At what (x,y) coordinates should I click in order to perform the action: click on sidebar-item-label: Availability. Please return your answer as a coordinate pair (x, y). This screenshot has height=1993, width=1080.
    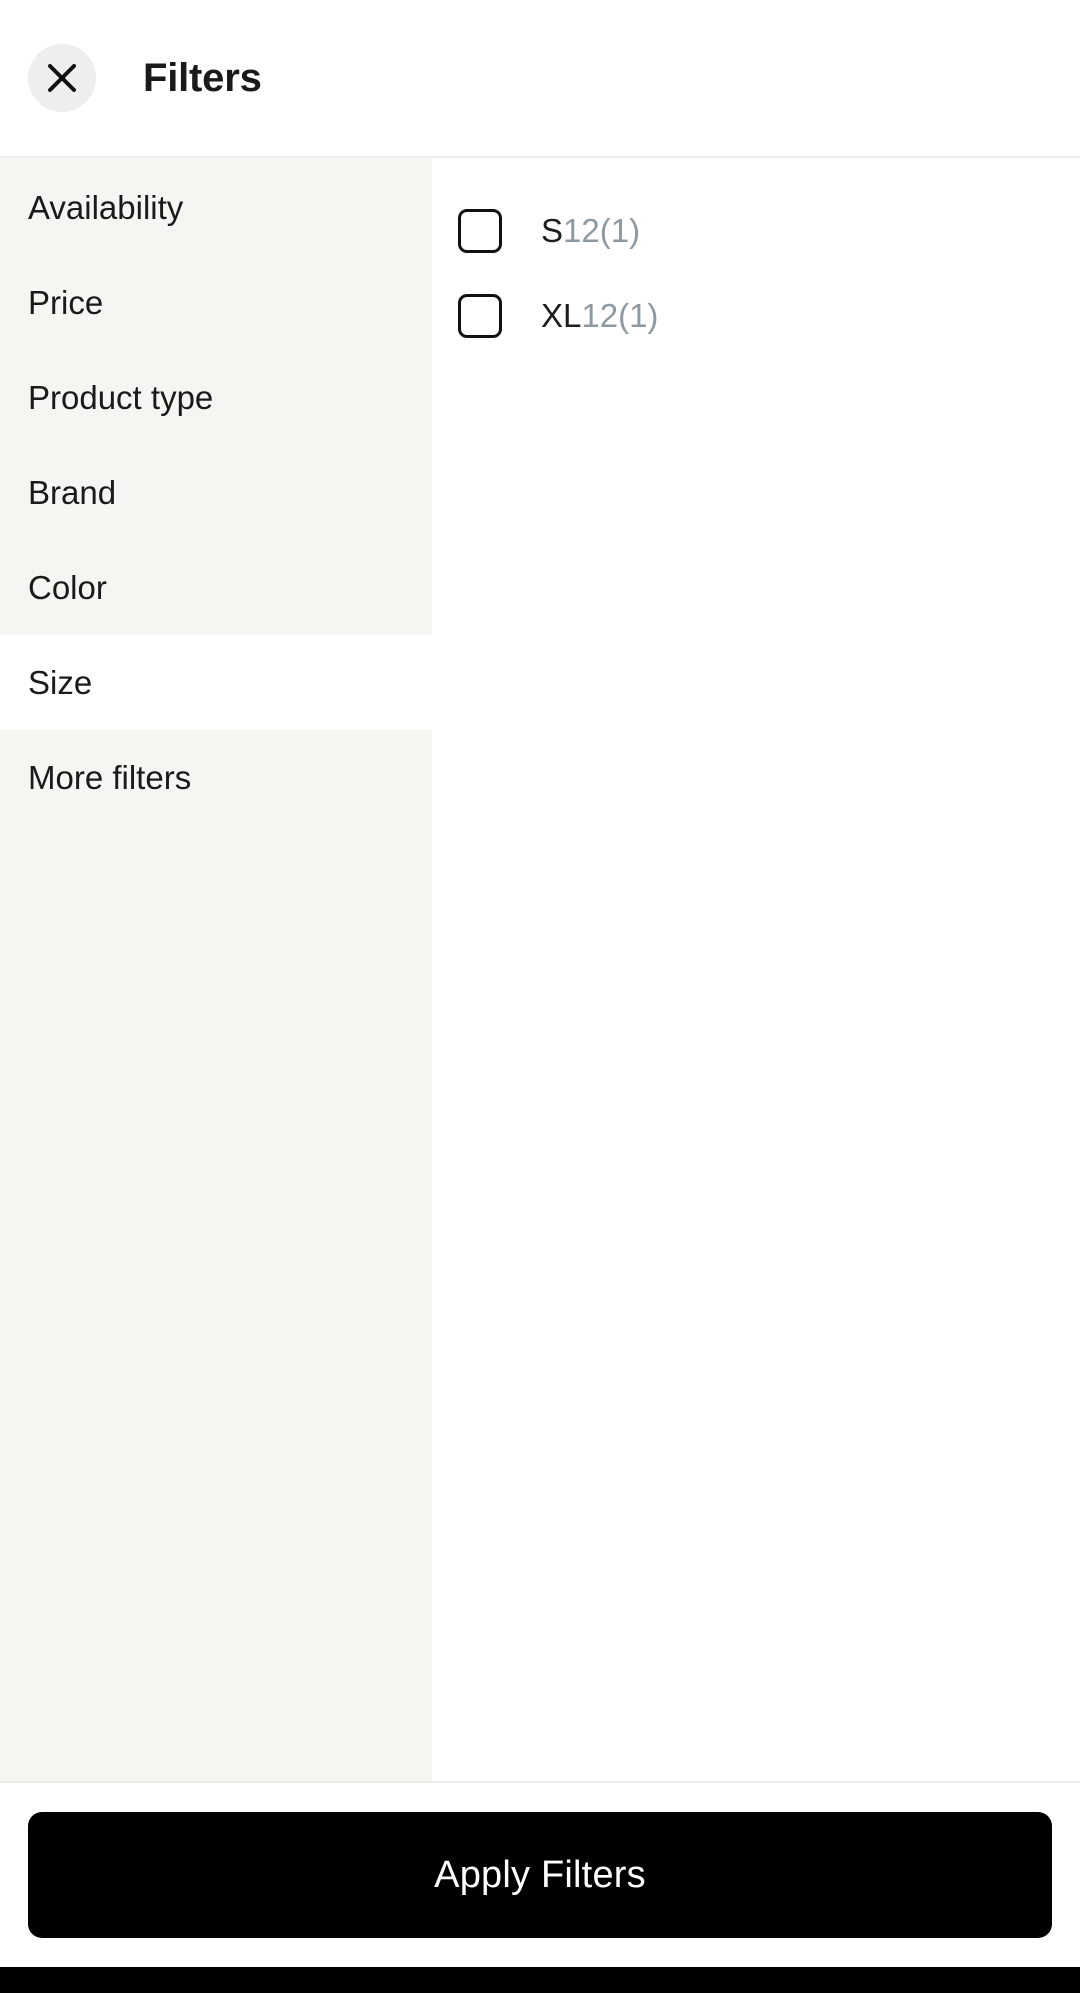
    Looking at the image, I should click on (106, 207).